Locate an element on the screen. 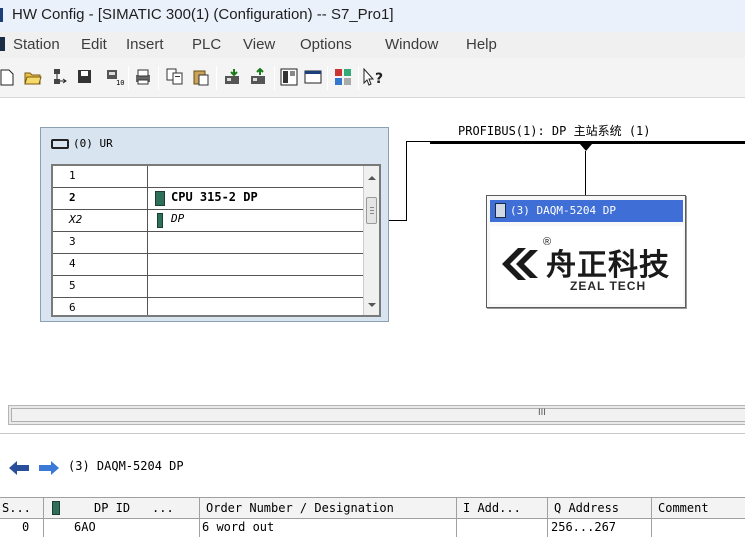 The width and height of the screenshot is (745, 539). catalog-icon is located at coordinates (289, 77).